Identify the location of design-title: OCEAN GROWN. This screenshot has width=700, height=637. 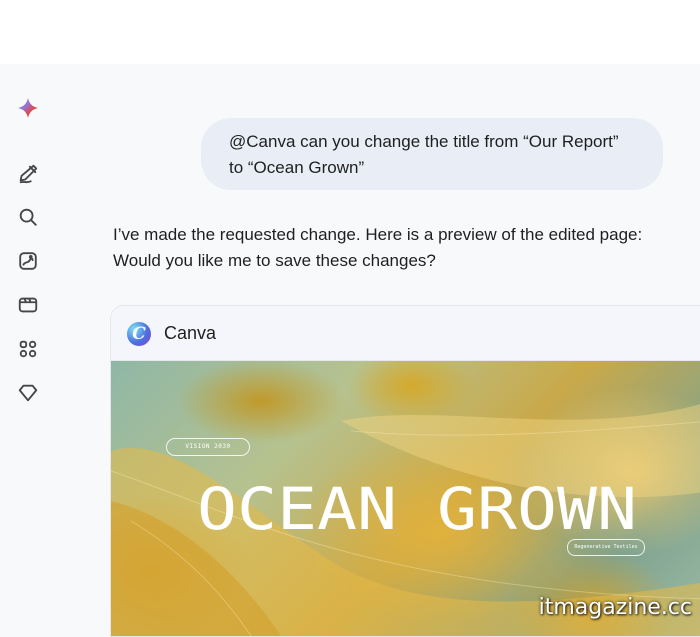
(417, 509).